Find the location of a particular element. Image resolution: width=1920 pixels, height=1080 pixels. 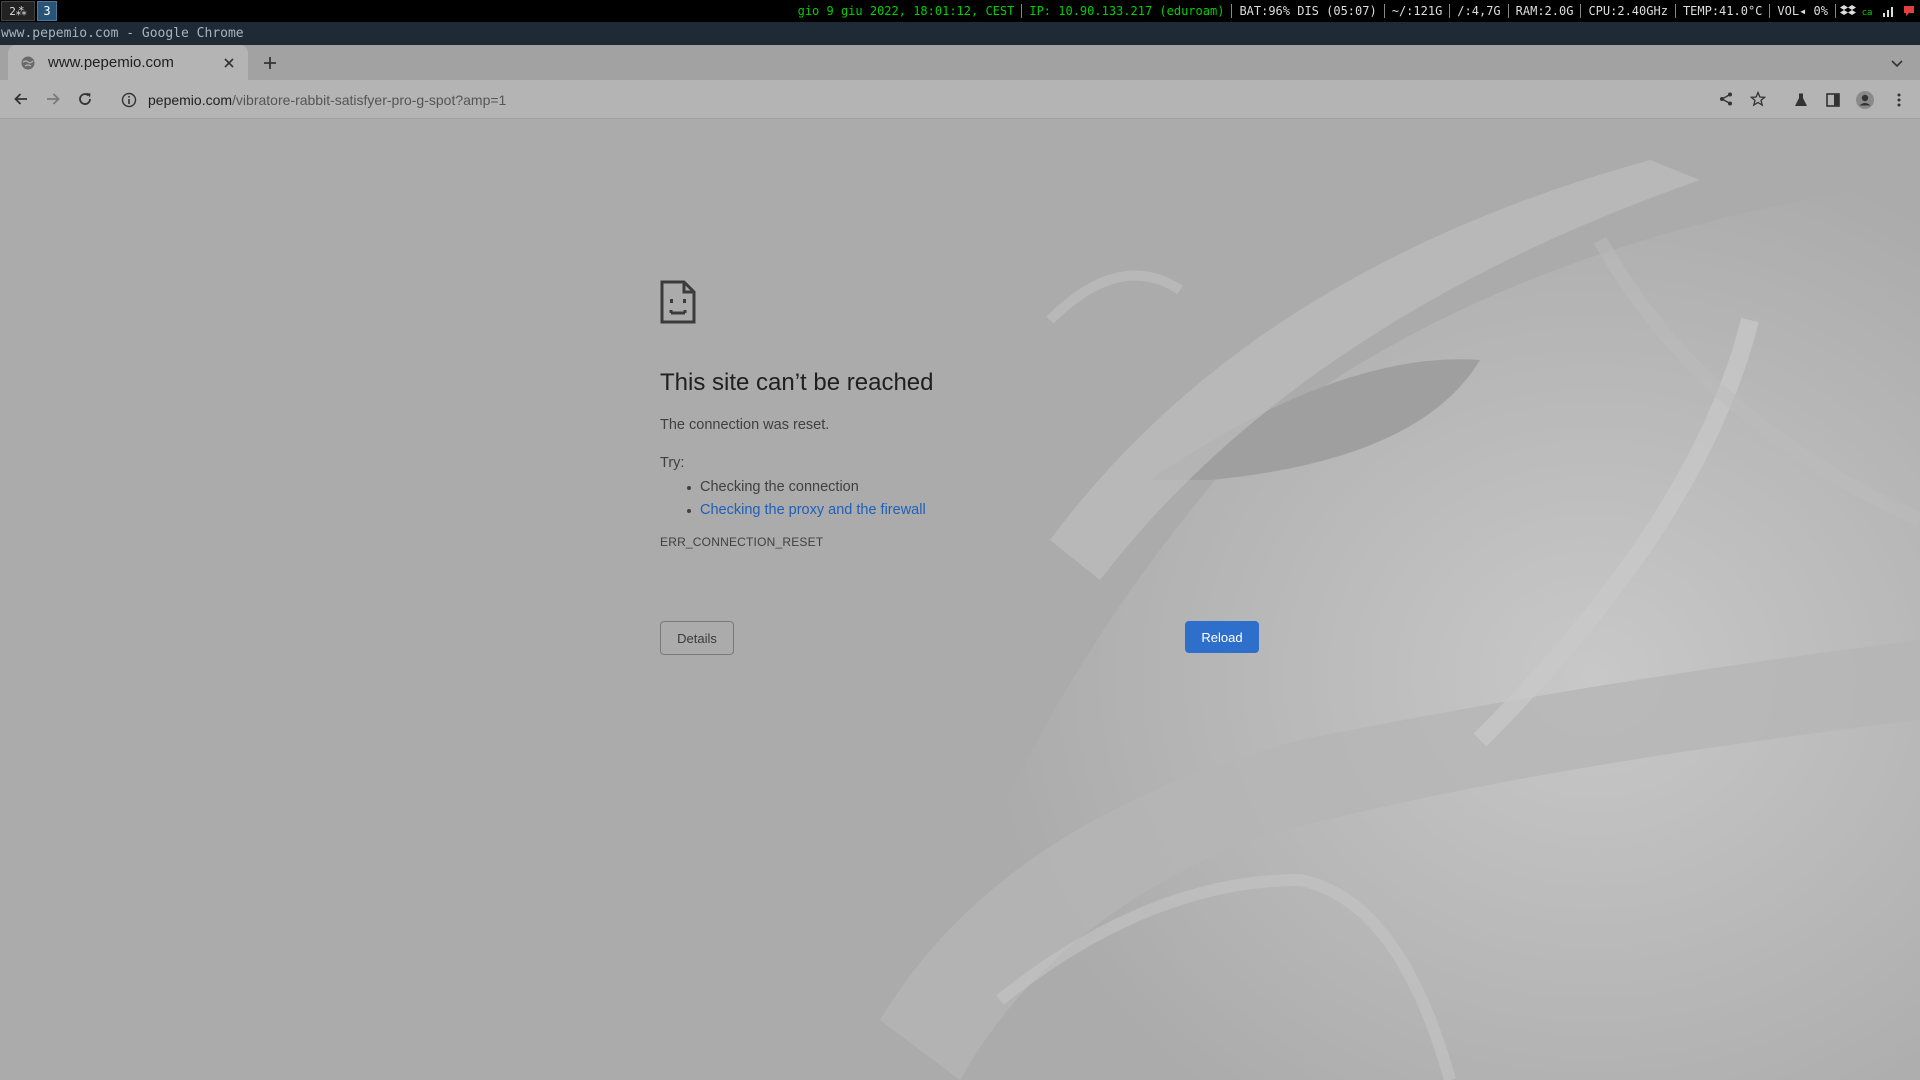

svg-text: ca is located at coordinates (1867, 12).